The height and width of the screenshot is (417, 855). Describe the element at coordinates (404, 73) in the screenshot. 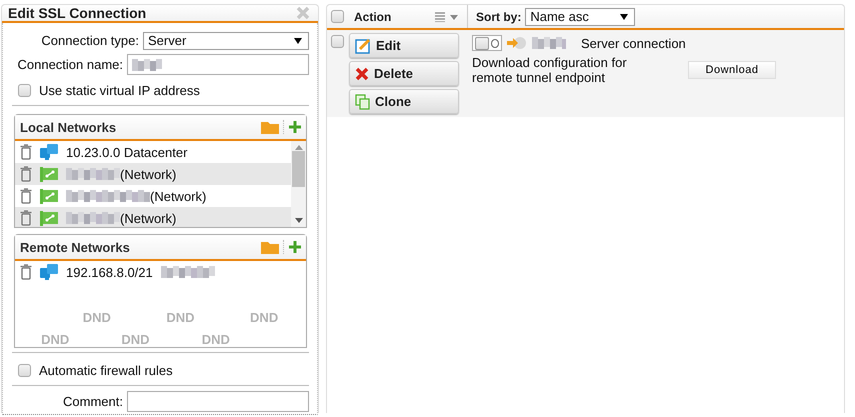

I see `delete-button: Delete` at that location.